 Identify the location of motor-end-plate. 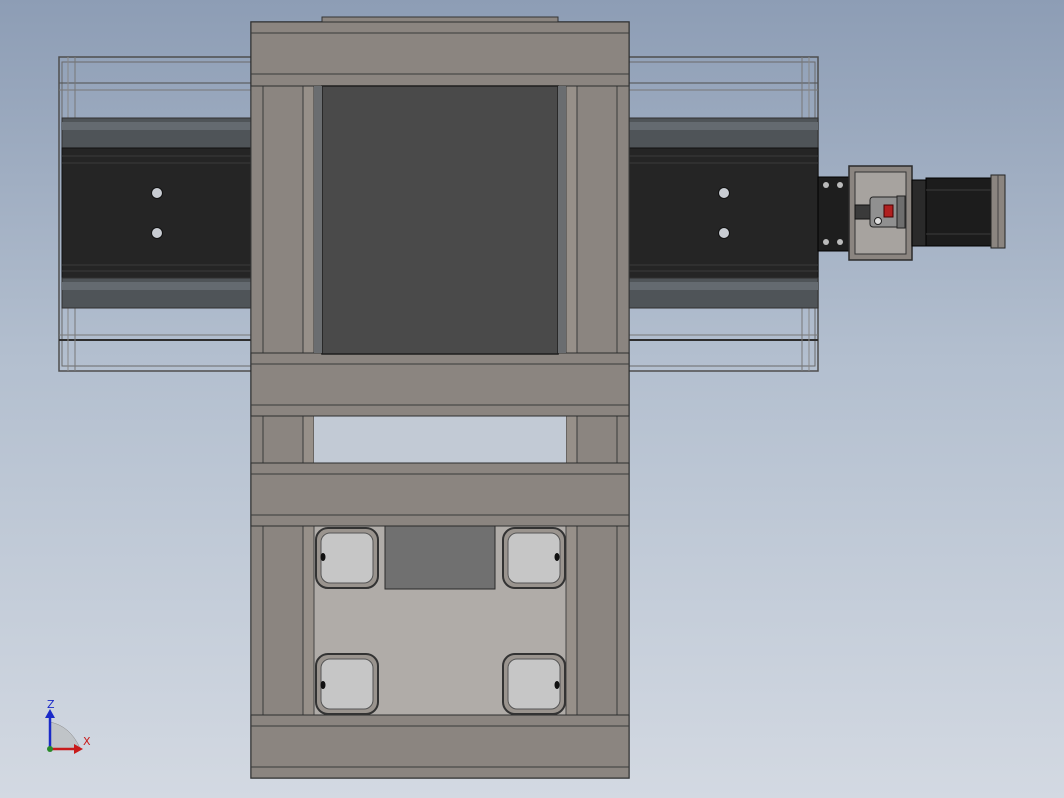
(834, 214).